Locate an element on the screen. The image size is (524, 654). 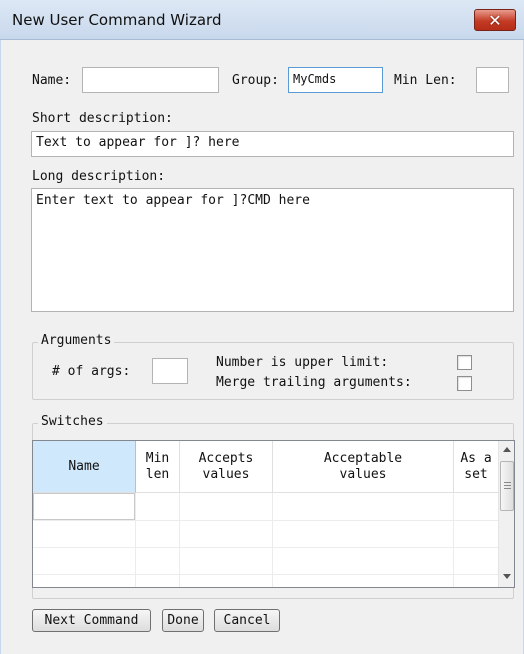
long-description-label: Long description: is located at coordinates (99, 176).